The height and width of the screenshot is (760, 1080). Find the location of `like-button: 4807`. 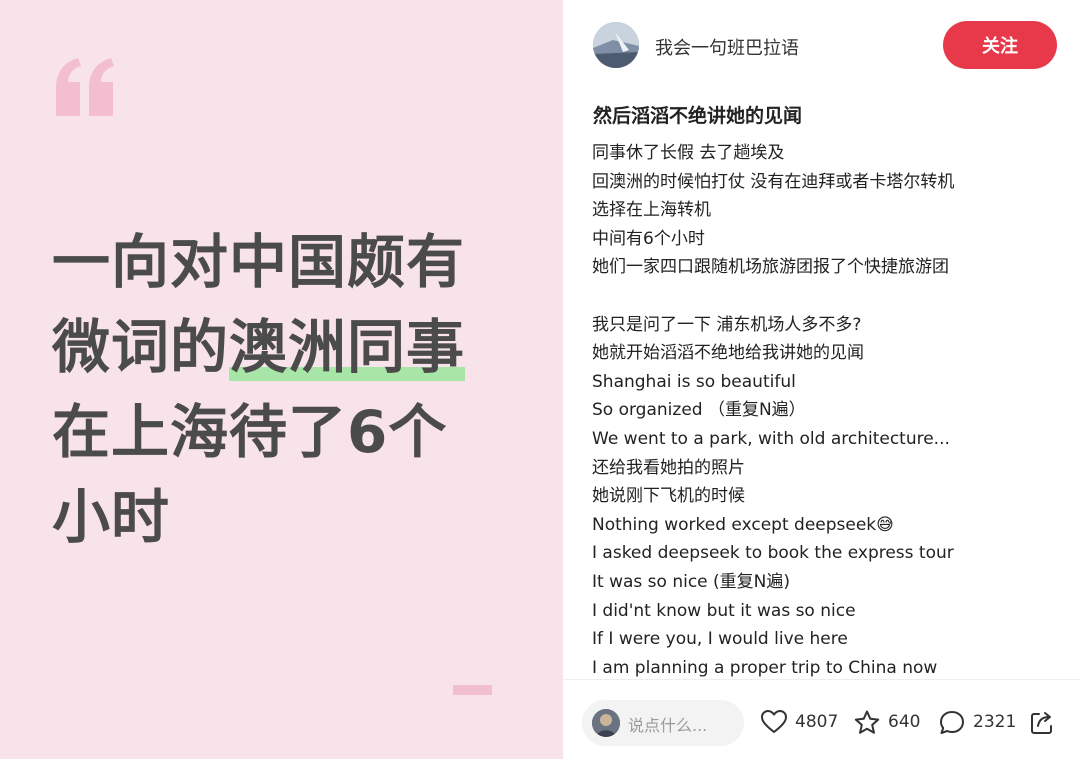

like-button: 4807 is located at coordinates (799, 722).